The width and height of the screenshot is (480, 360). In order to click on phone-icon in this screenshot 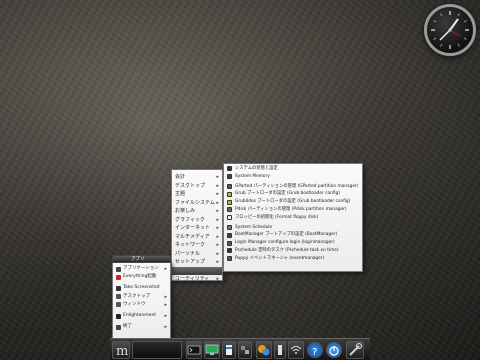, I will do `click(280, 350)`.